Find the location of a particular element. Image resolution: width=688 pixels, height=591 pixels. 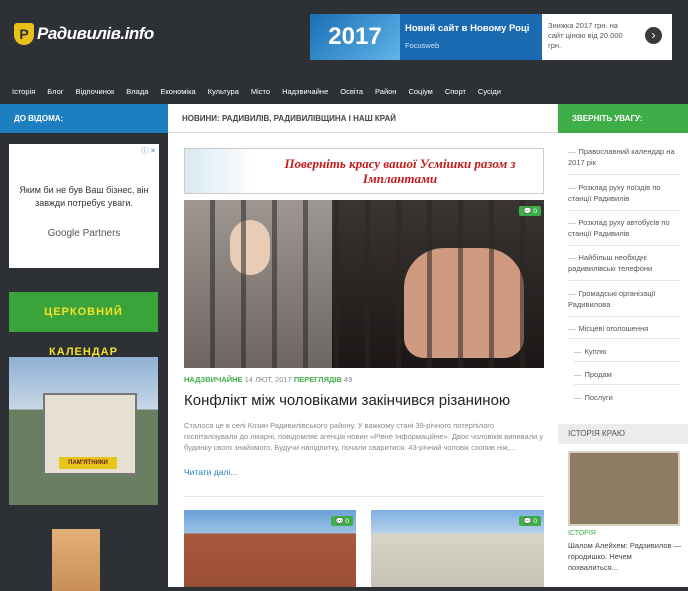

nav-item-city: Місто is located at coordinates (260, 91).